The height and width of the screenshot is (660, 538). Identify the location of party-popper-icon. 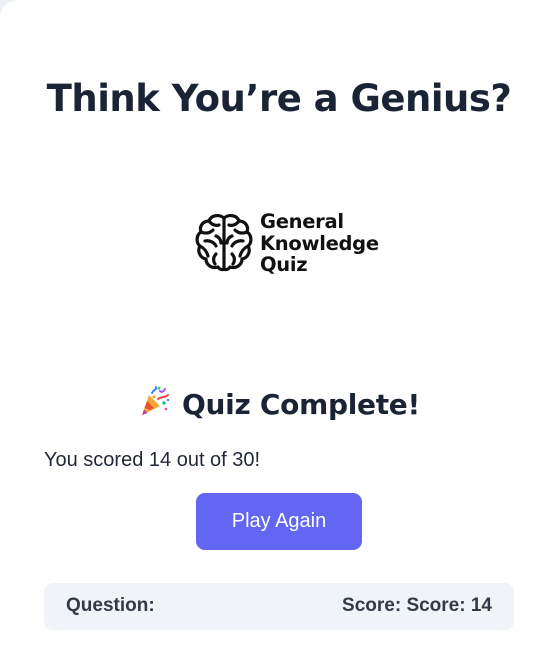
(156, 400).